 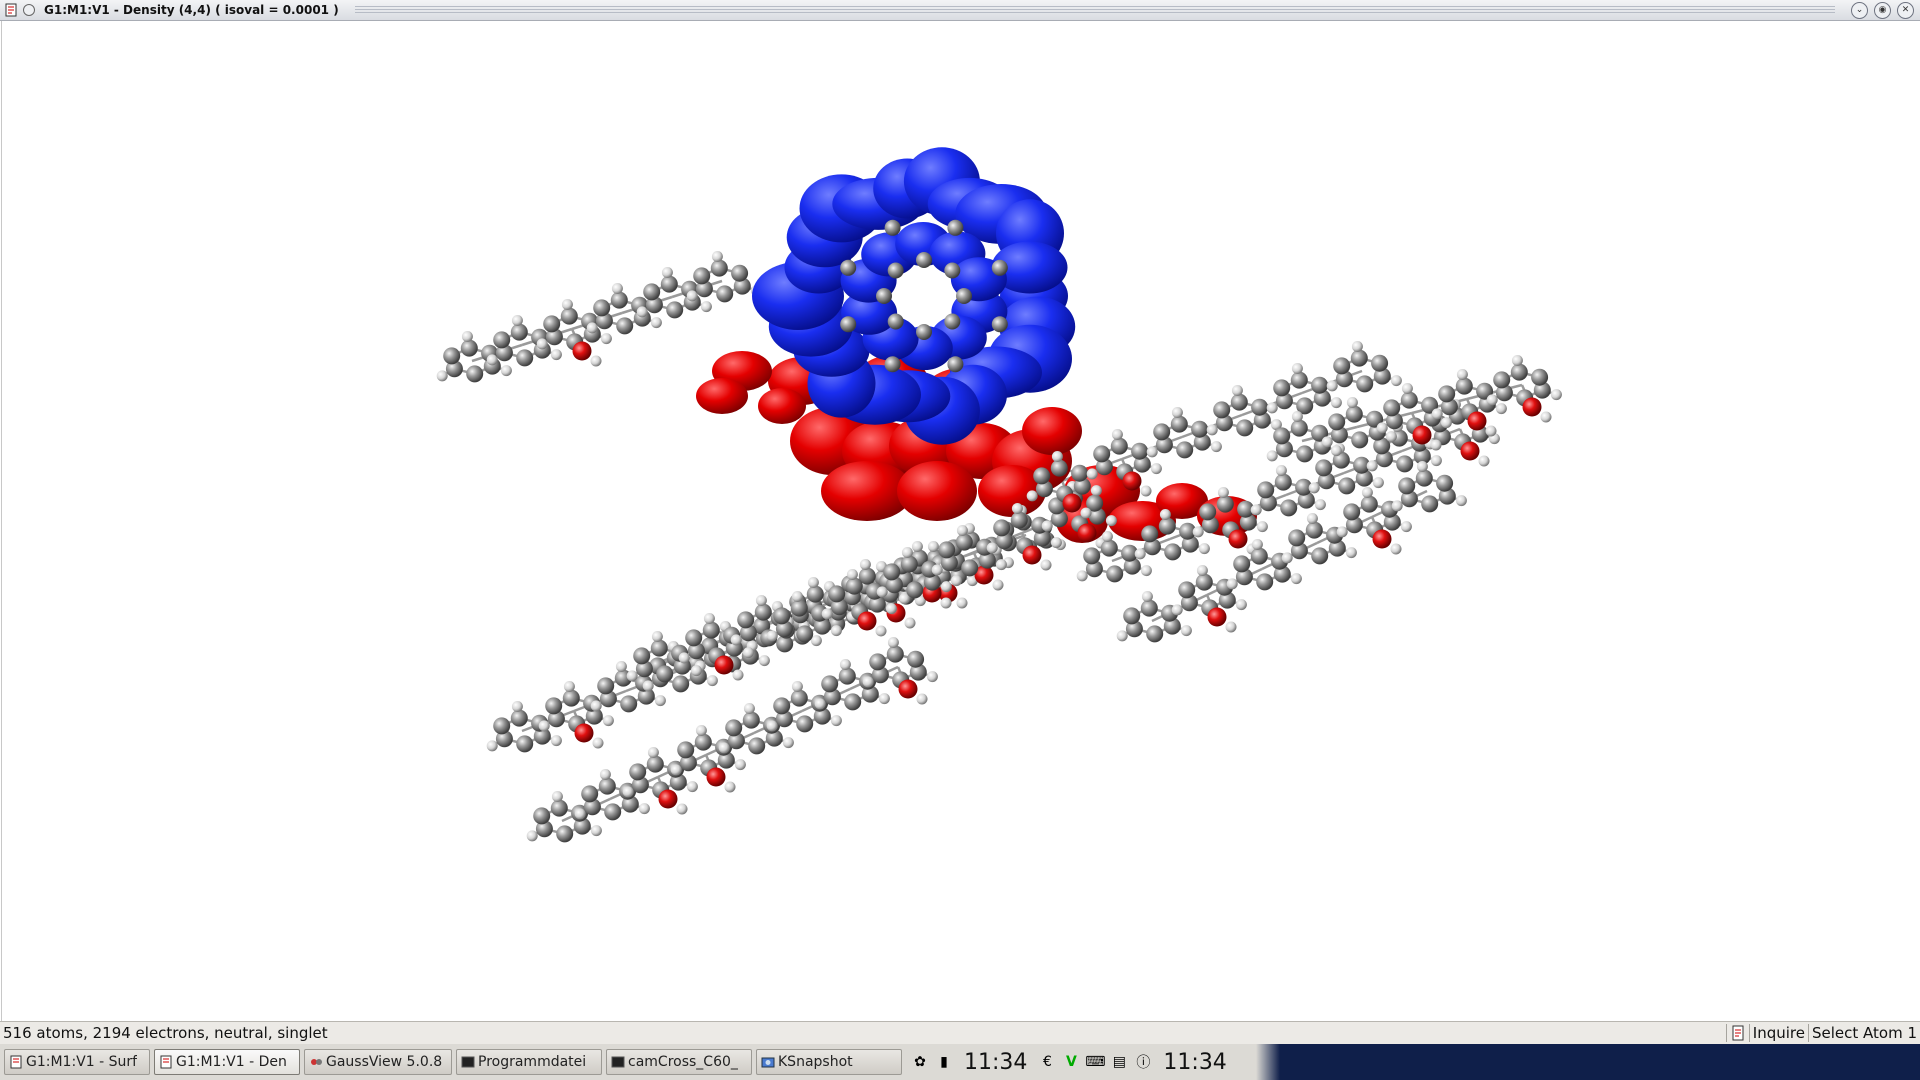 I want to click on minimize-icon: ⌄, so click(x=1859, y=10).